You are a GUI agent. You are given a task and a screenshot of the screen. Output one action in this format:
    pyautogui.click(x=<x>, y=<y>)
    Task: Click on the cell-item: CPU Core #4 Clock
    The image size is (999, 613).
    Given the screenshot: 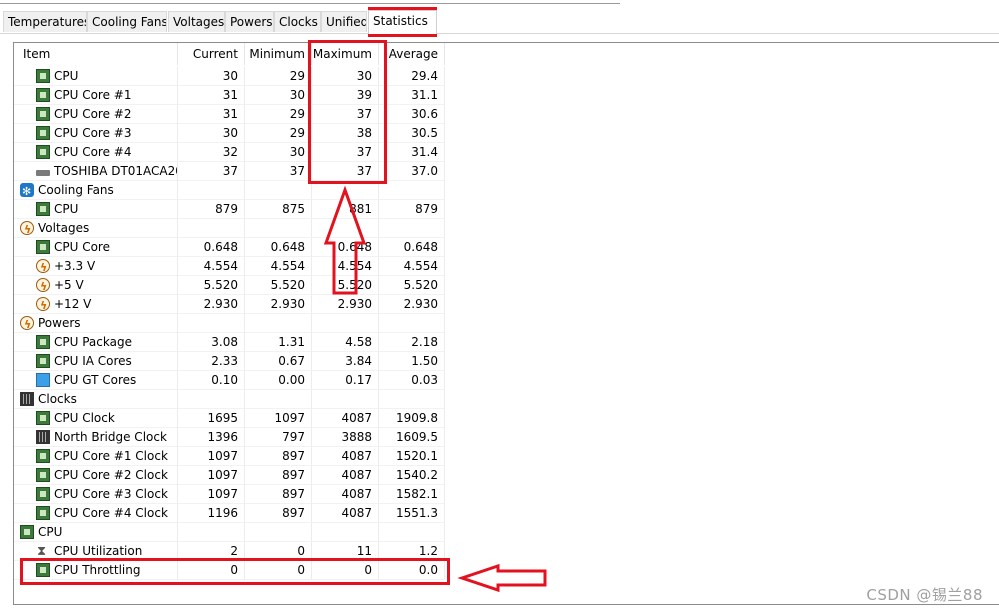 What is the action you would take?
    pyautogui.click(x=96, y=513)
    